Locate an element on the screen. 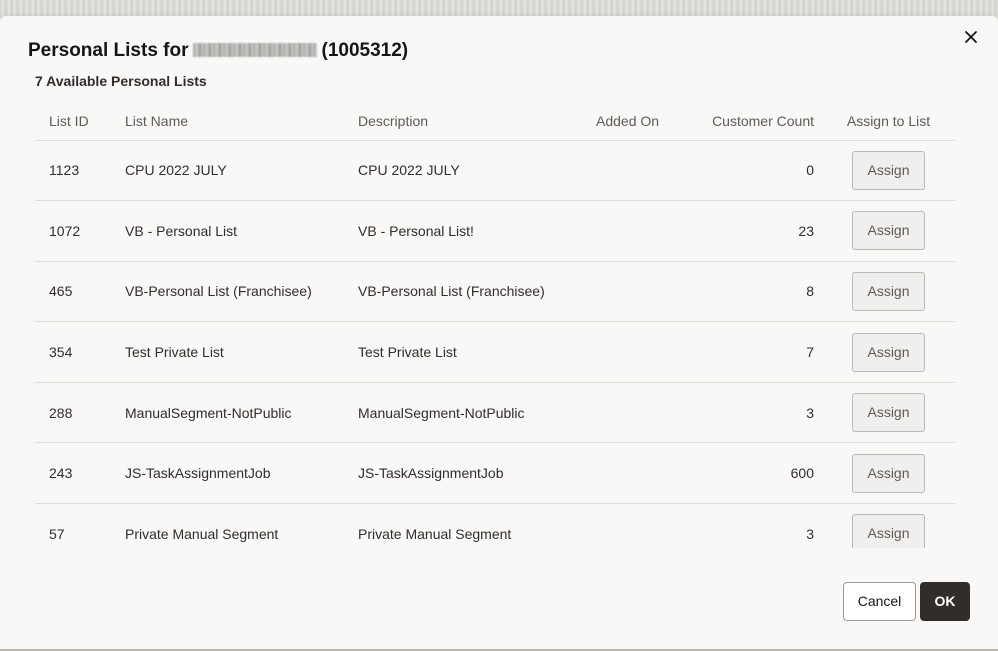 The width and height of the screenshot is (998, 651). ok-button: OK is located at coordinates (945, 601).